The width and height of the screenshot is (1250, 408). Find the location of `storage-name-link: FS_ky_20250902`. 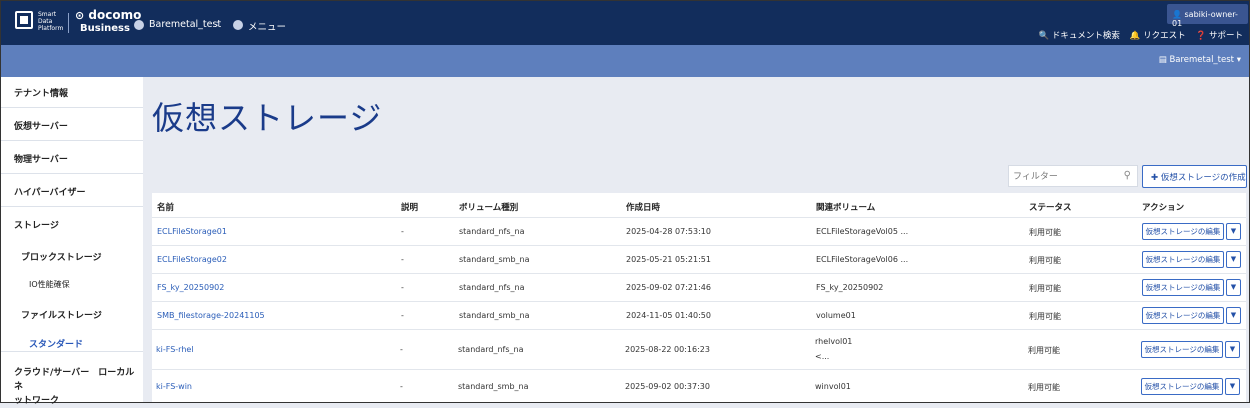

storage-name-link: FS_ky_20250902 is located at coordinates (190, 287).